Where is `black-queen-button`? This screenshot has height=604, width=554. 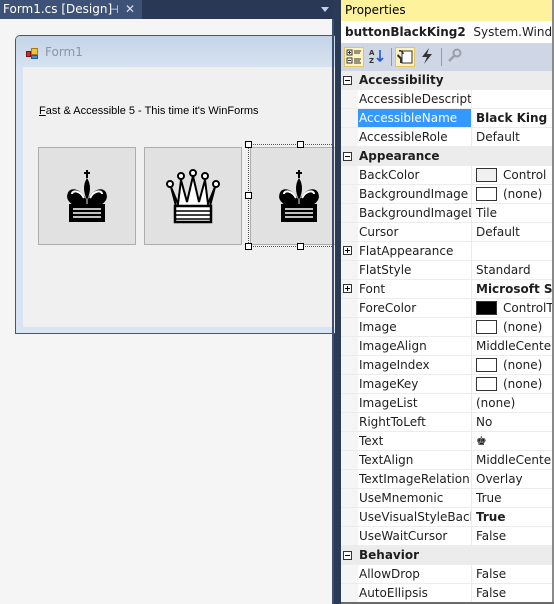 black-queen-button is located at coordinates (193, 196).